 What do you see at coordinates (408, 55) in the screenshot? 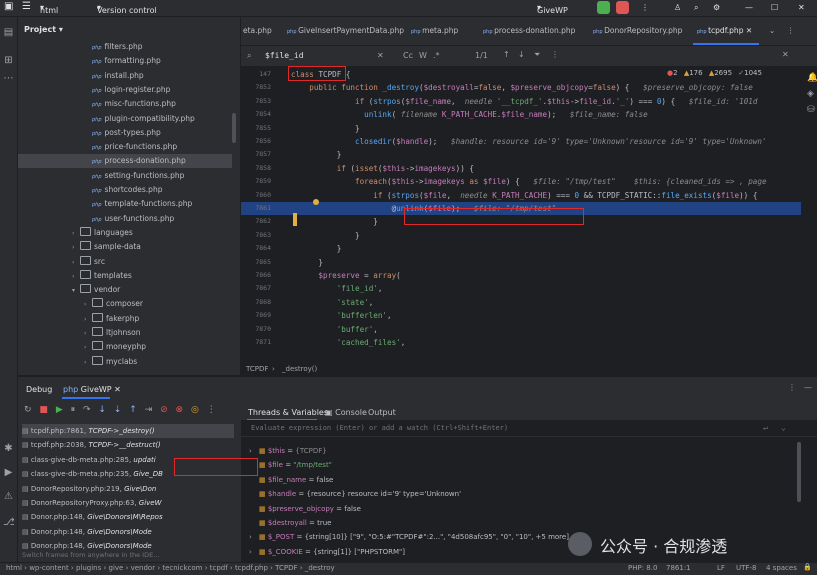
I see `match-case-toggle: Cc` at bounding box center [408, 55].